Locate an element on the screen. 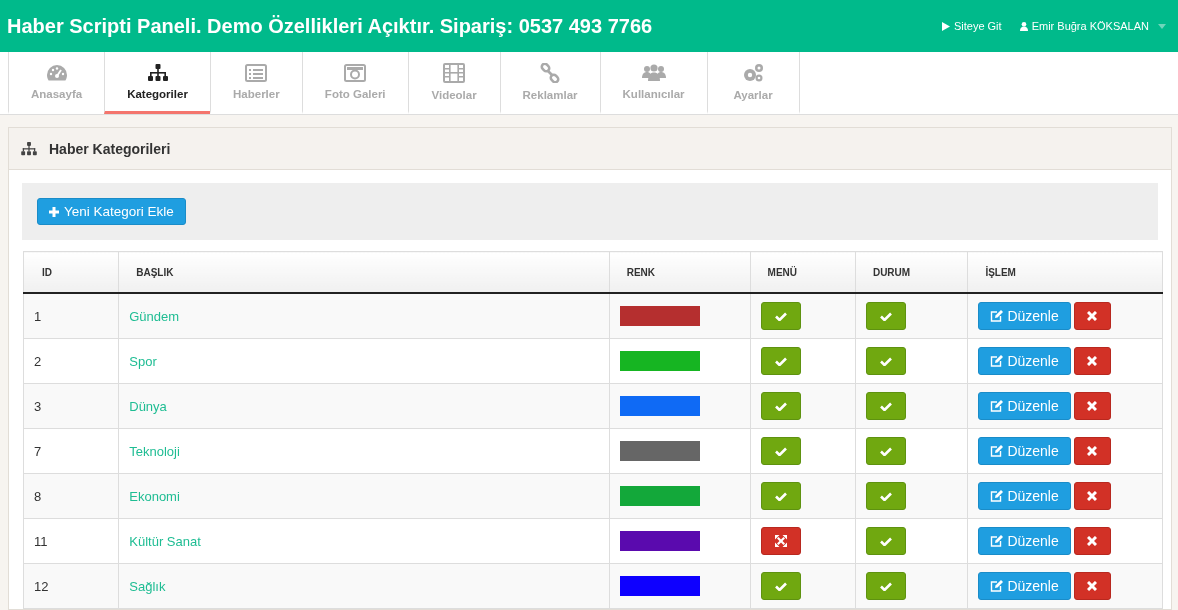  nav-tab: Ayarlar is located at coordinates (753, 83).